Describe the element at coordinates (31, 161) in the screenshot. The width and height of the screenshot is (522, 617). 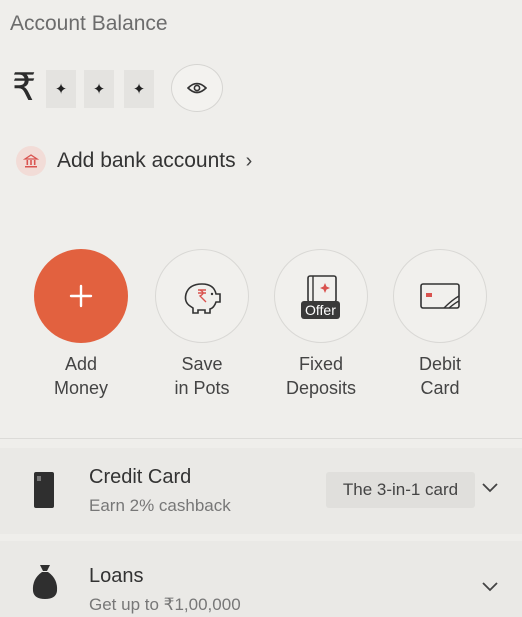
I see `bank-icon` at that location.